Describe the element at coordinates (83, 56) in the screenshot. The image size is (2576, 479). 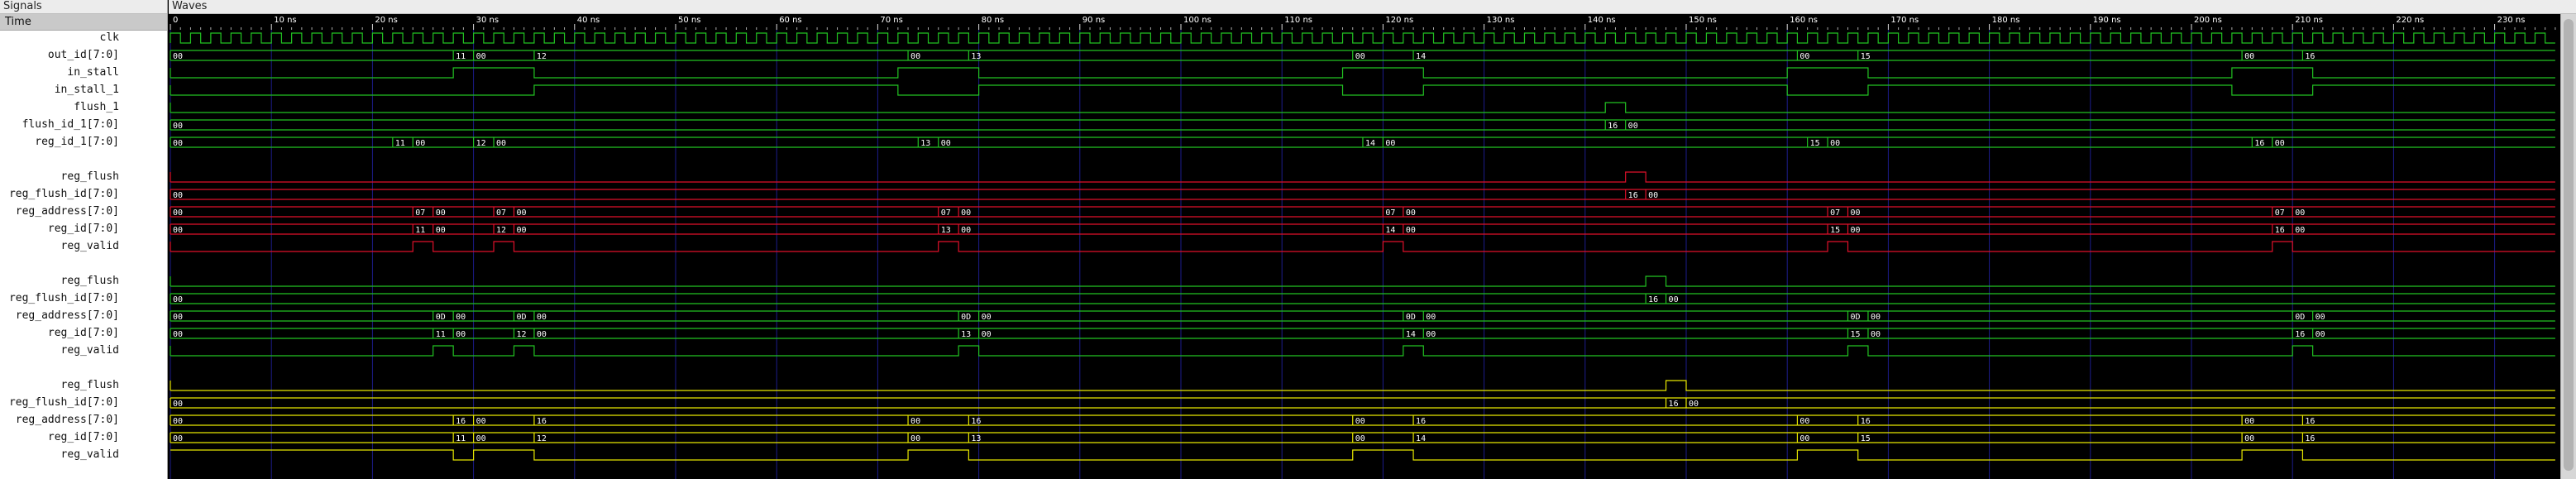
I see `signal-label: out_id[7:0]` at that location.